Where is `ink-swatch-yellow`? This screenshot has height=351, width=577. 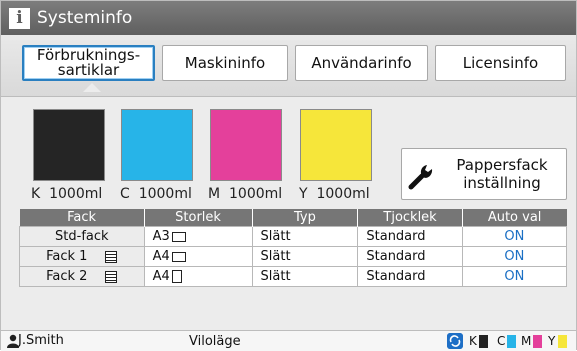 ink-swatch-yellow is located at coordinates (336, 145).